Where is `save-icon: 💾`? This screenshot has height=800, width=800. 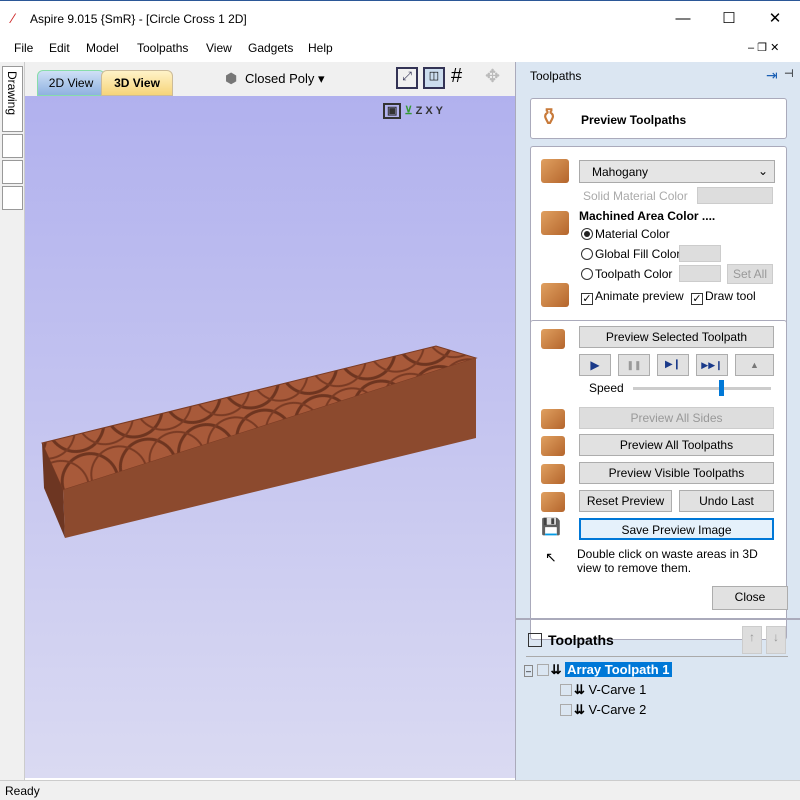
save-icon: 💾 is located at coordinates (551, 527).